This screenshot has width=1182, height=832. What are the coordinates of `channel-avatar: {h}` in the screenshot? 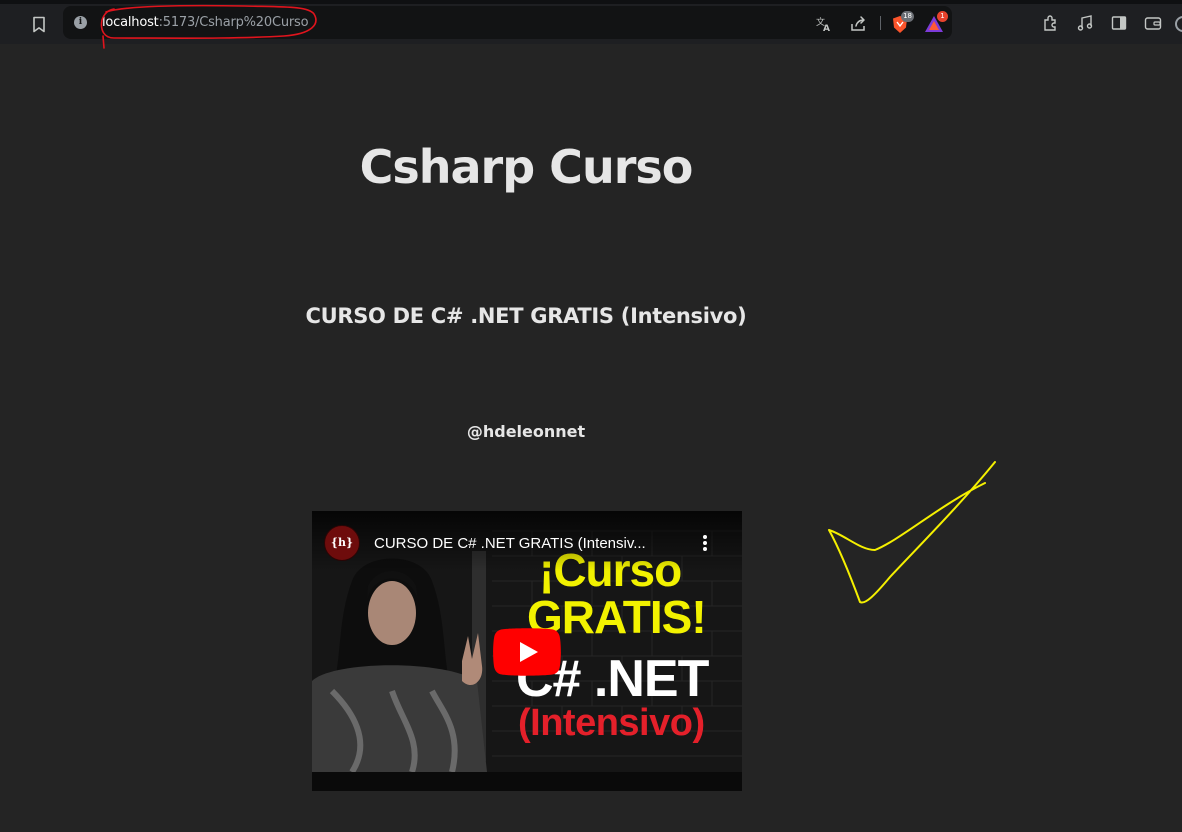 It's located at (342, 543).